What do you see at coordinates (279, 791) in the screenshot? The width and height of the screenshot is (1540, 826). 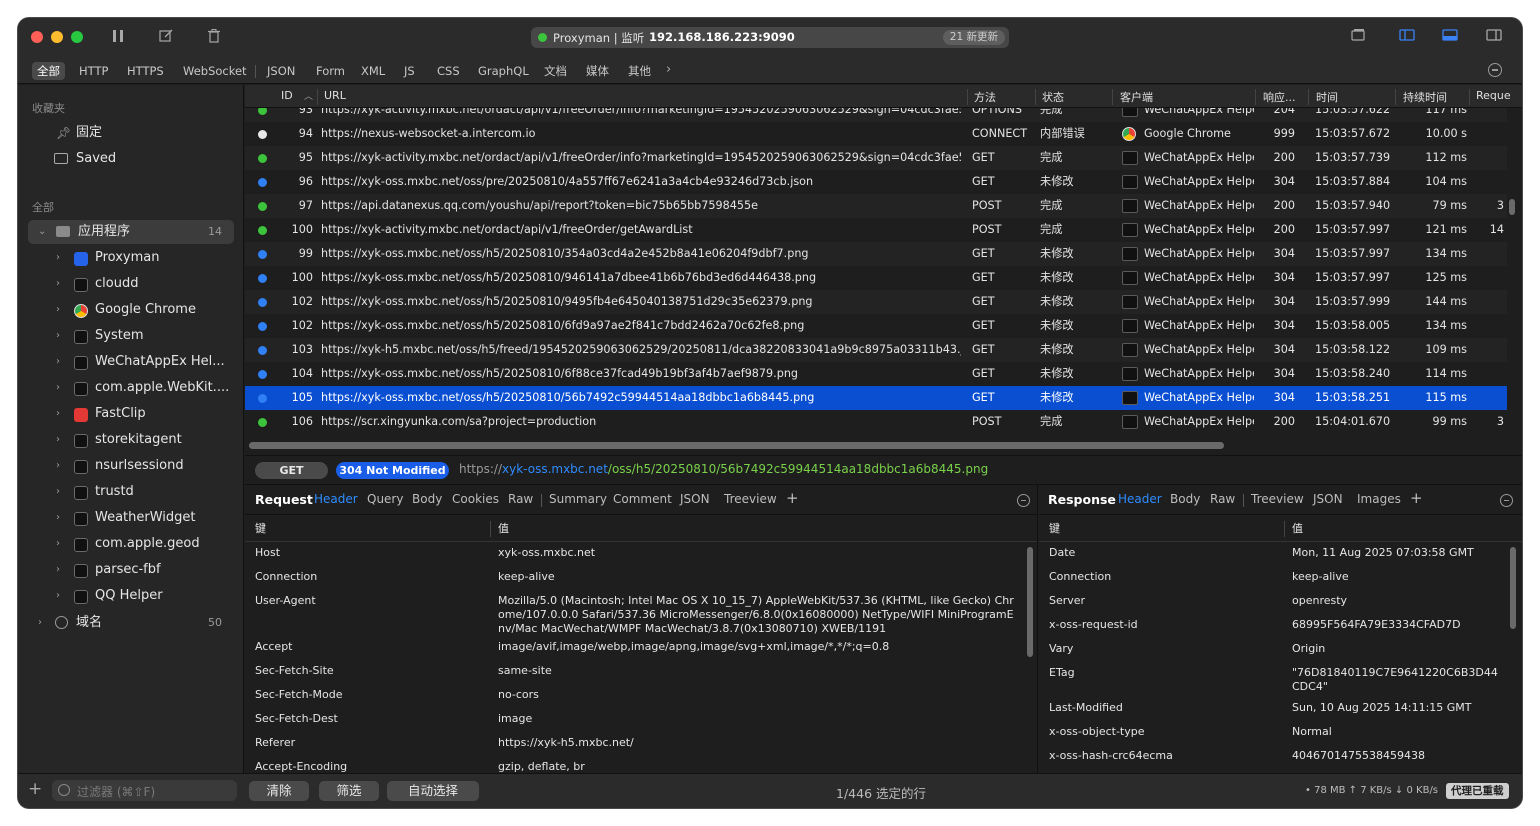 I see `clear-button: 清除` at bounding box center [279, 791].